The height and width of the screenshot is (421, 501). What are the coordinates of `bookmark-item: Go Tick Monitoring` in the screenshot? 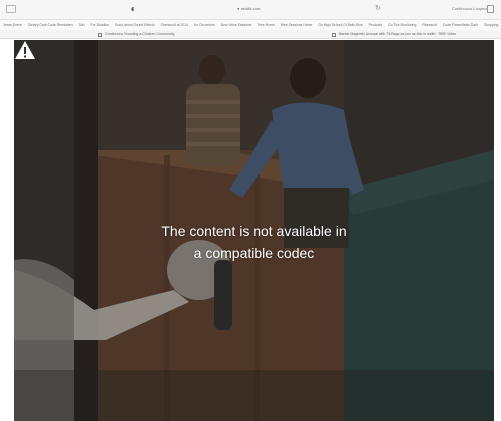 It's located at (402, 25).